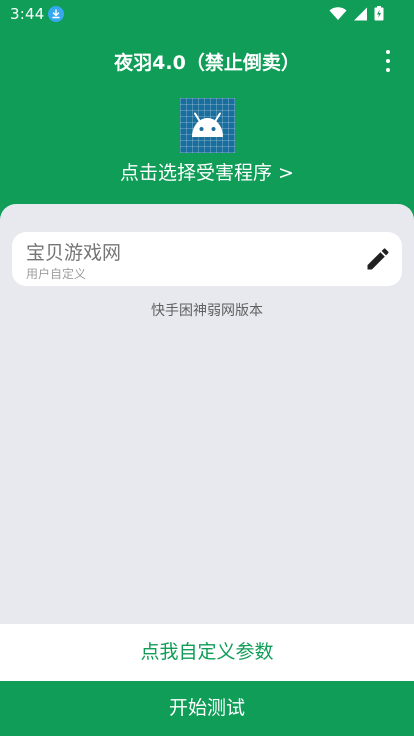 Image resolution: width=414 pixels, height=736 pixels. I want to click on target-name: 宝贝游戏网, so click(74, 253).